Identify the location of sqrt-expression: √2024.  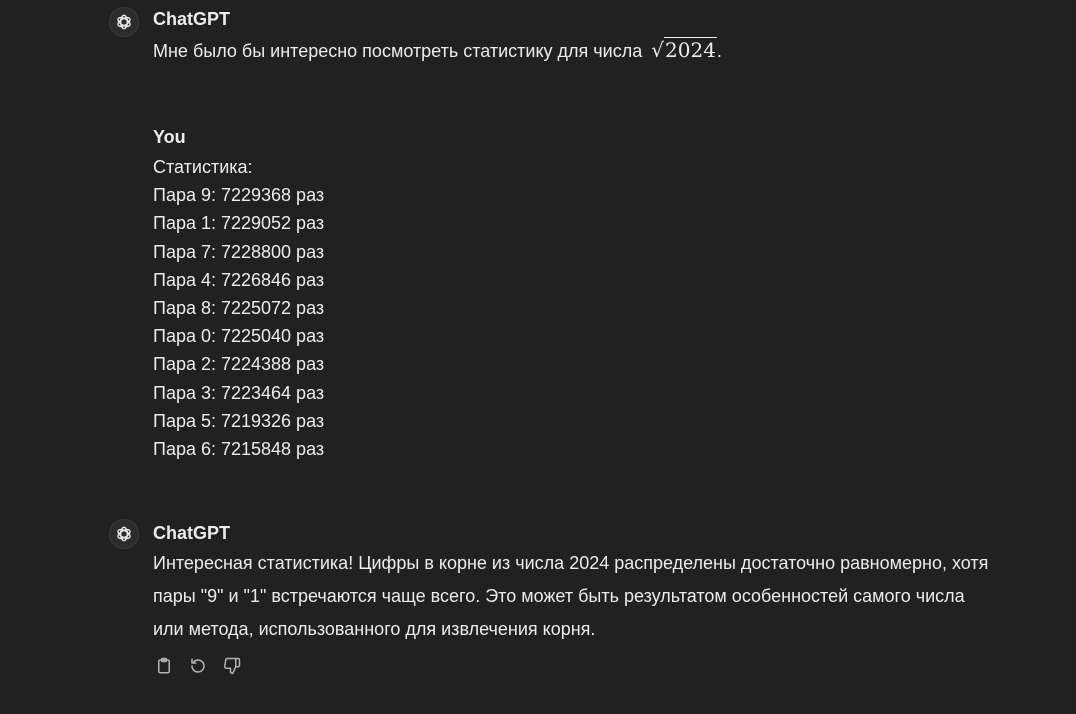
(684, 49).